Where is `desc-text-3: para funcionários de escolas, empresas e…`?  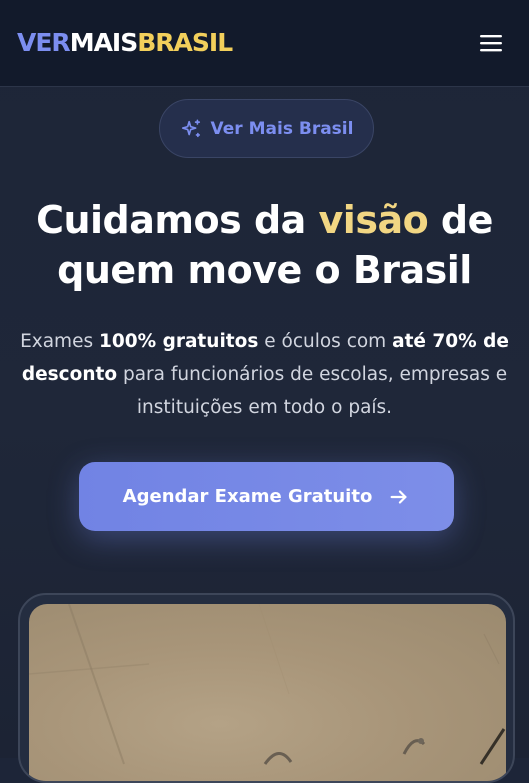
desc-text-3: para funcionários de escolas, empresas e… is located at coordinates (312, 391).